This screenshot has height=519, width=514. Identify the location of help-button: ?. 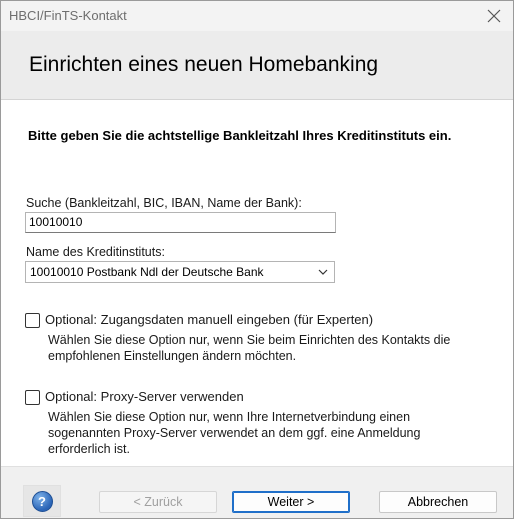
(42, 501).